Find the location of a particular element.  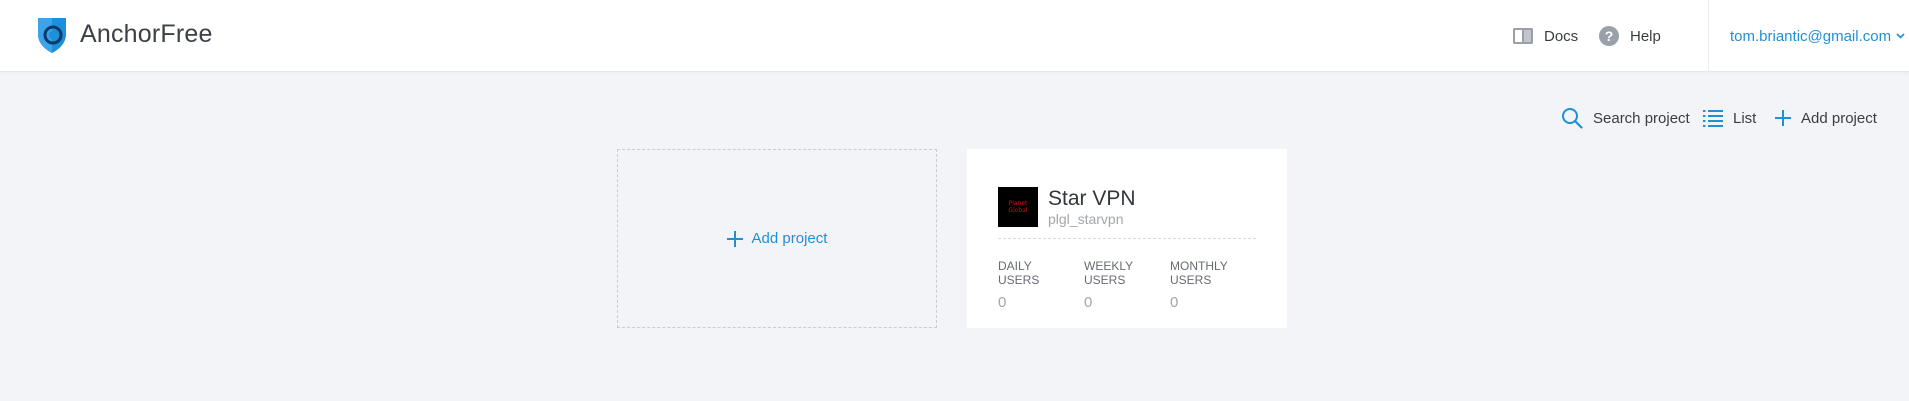

project-name: Star VPN is located at coordinates (1092, 198).